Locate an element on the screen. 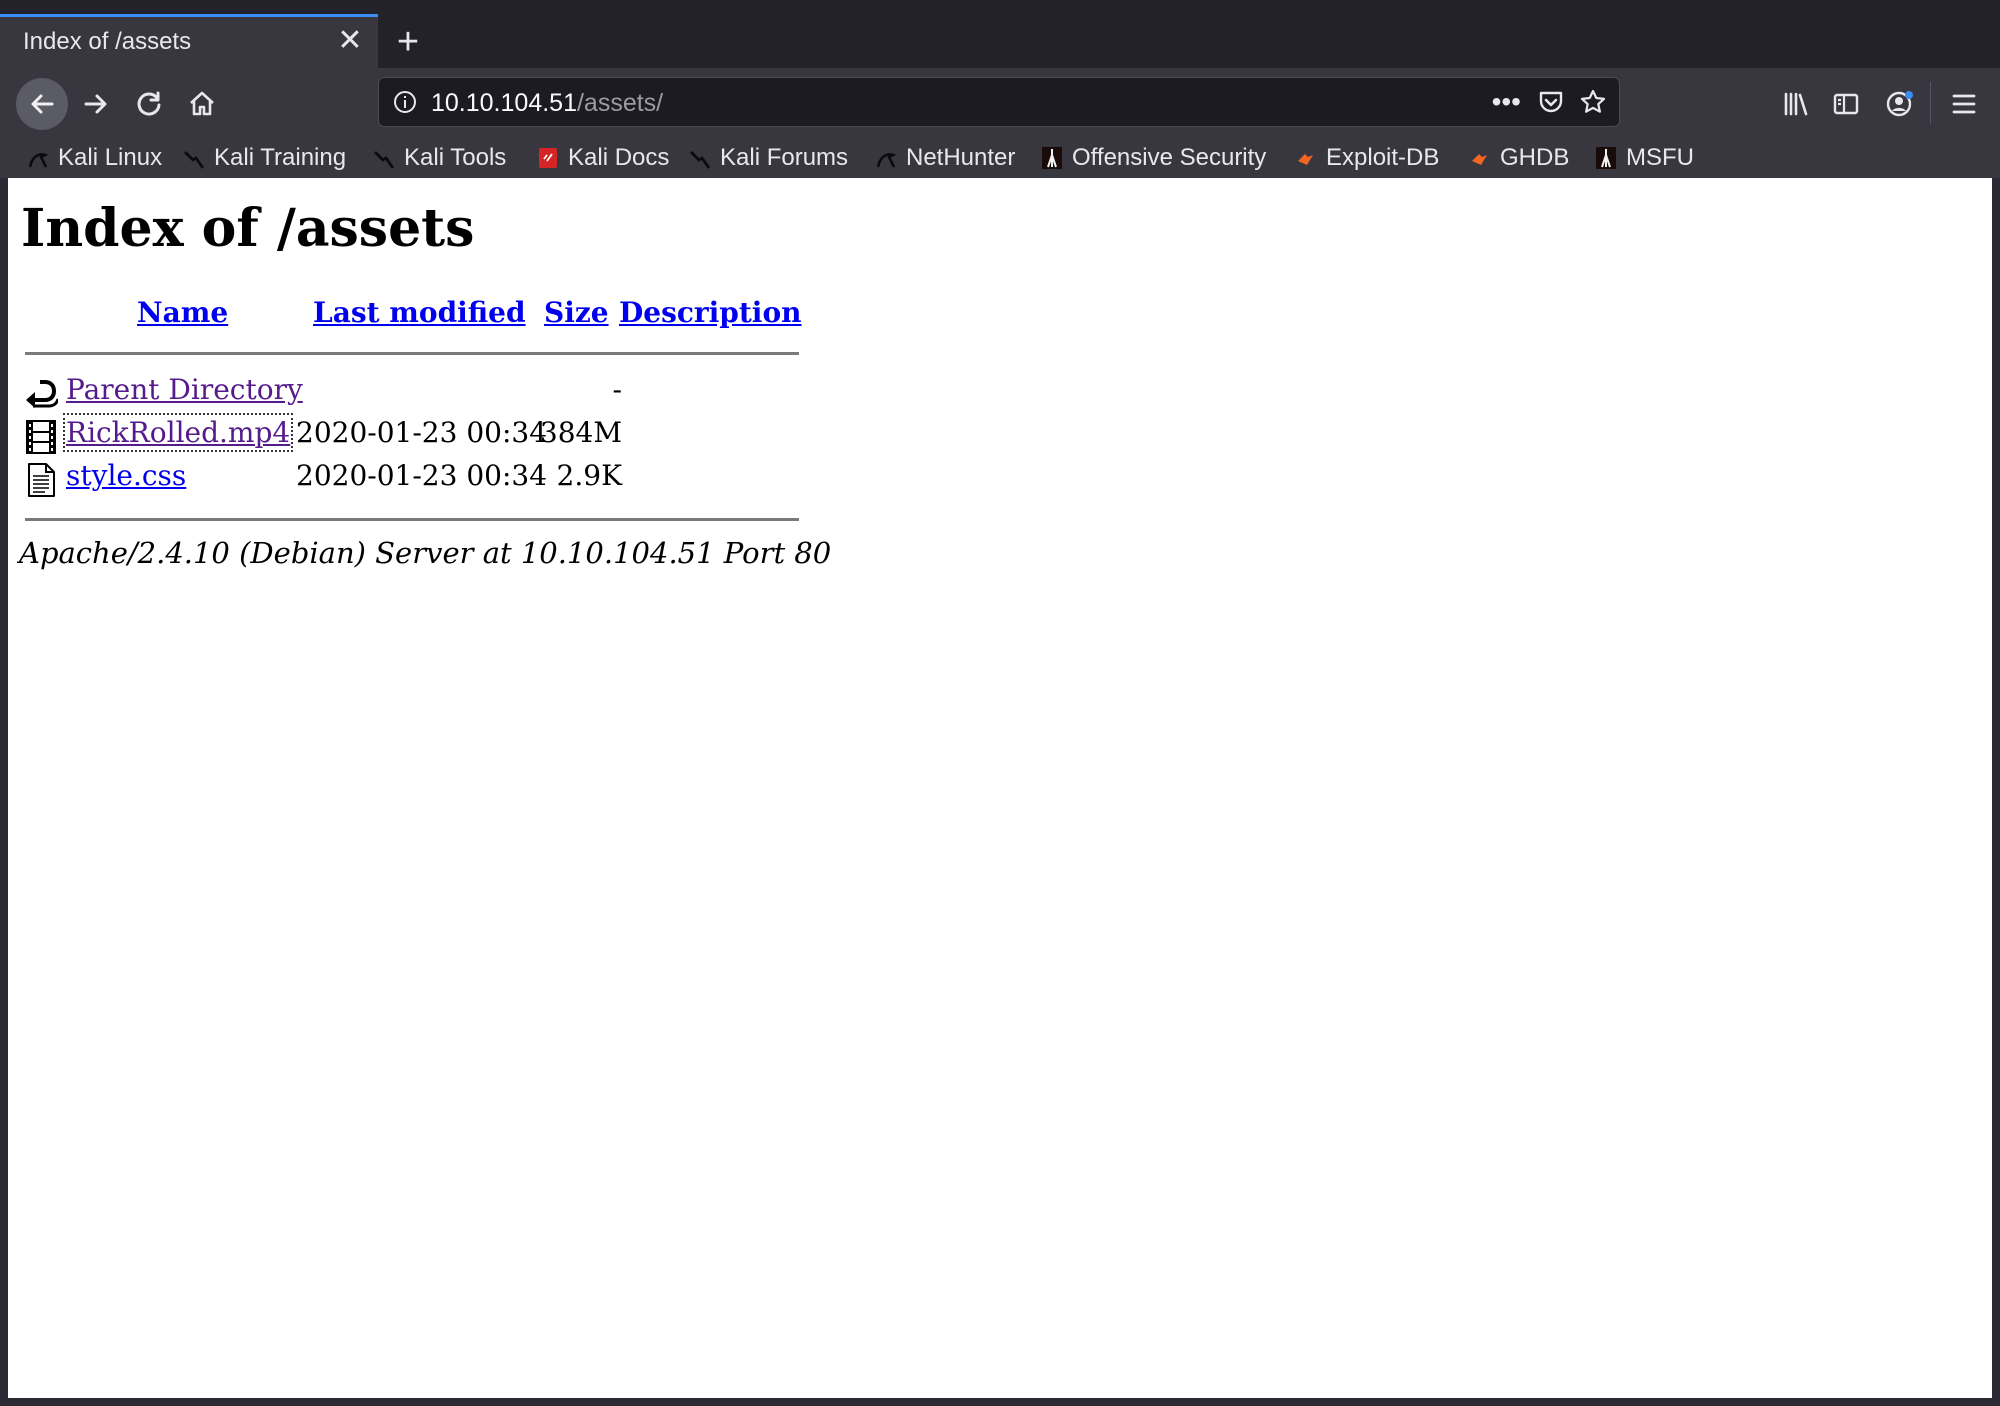  sidebar-button is located at coordinates (1846, 104).